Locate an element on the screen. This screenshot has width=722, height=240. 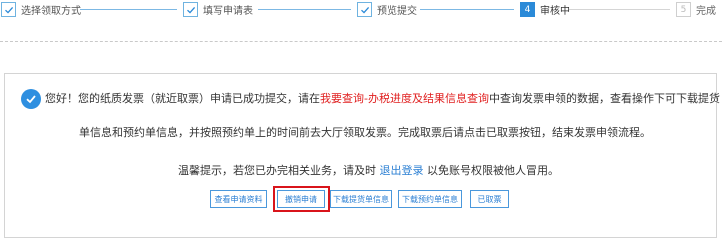
step-label: 填写申请表 is located at coordinates (228, 11).